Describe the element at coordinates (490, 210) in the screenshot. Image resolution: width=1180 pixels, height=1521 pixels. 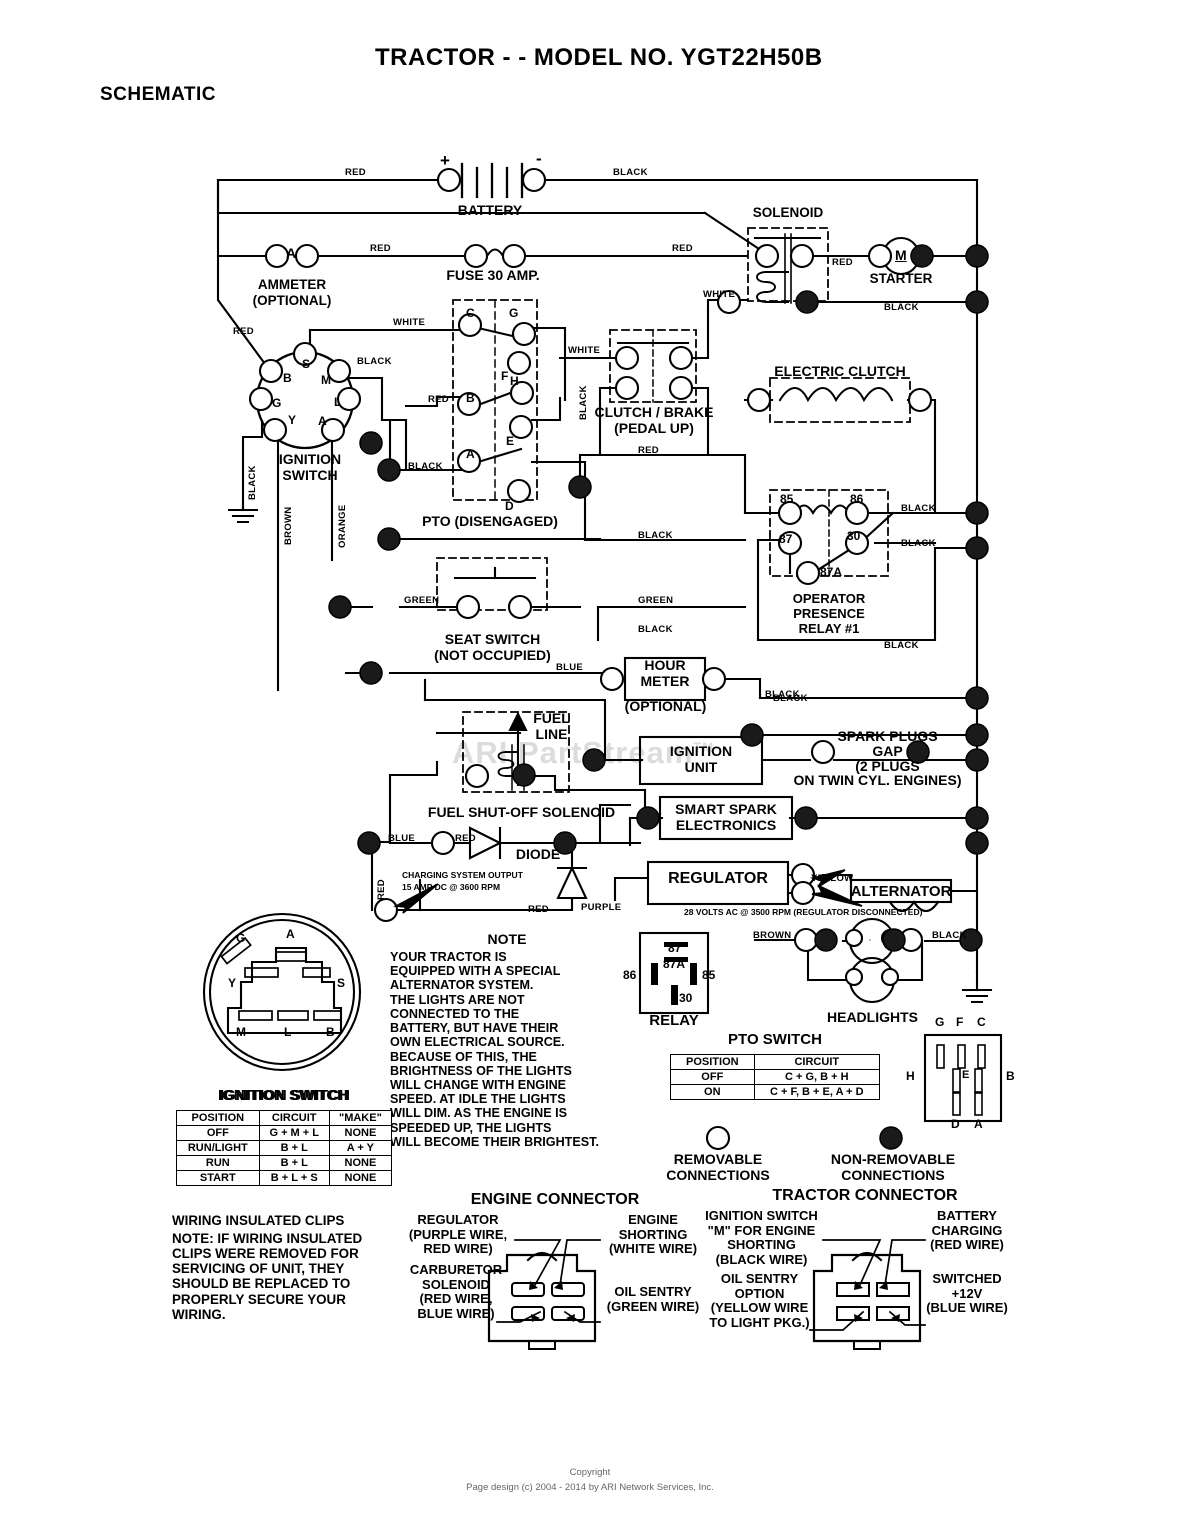
I see `battery-label: BATTERY` at that location.